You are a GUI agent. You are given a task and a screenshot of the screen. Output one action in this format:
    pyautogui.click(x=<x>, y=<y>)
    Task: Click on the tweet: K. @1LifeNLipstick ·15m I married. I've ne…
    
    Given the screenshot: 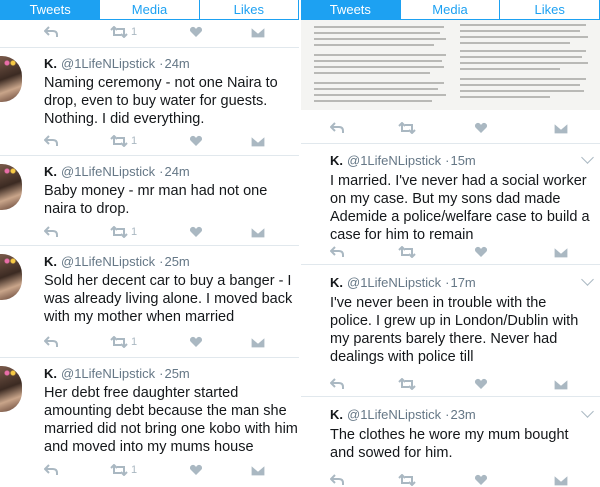 What is the action you would take?
    pyautogui.click(x=450, y=204)
    